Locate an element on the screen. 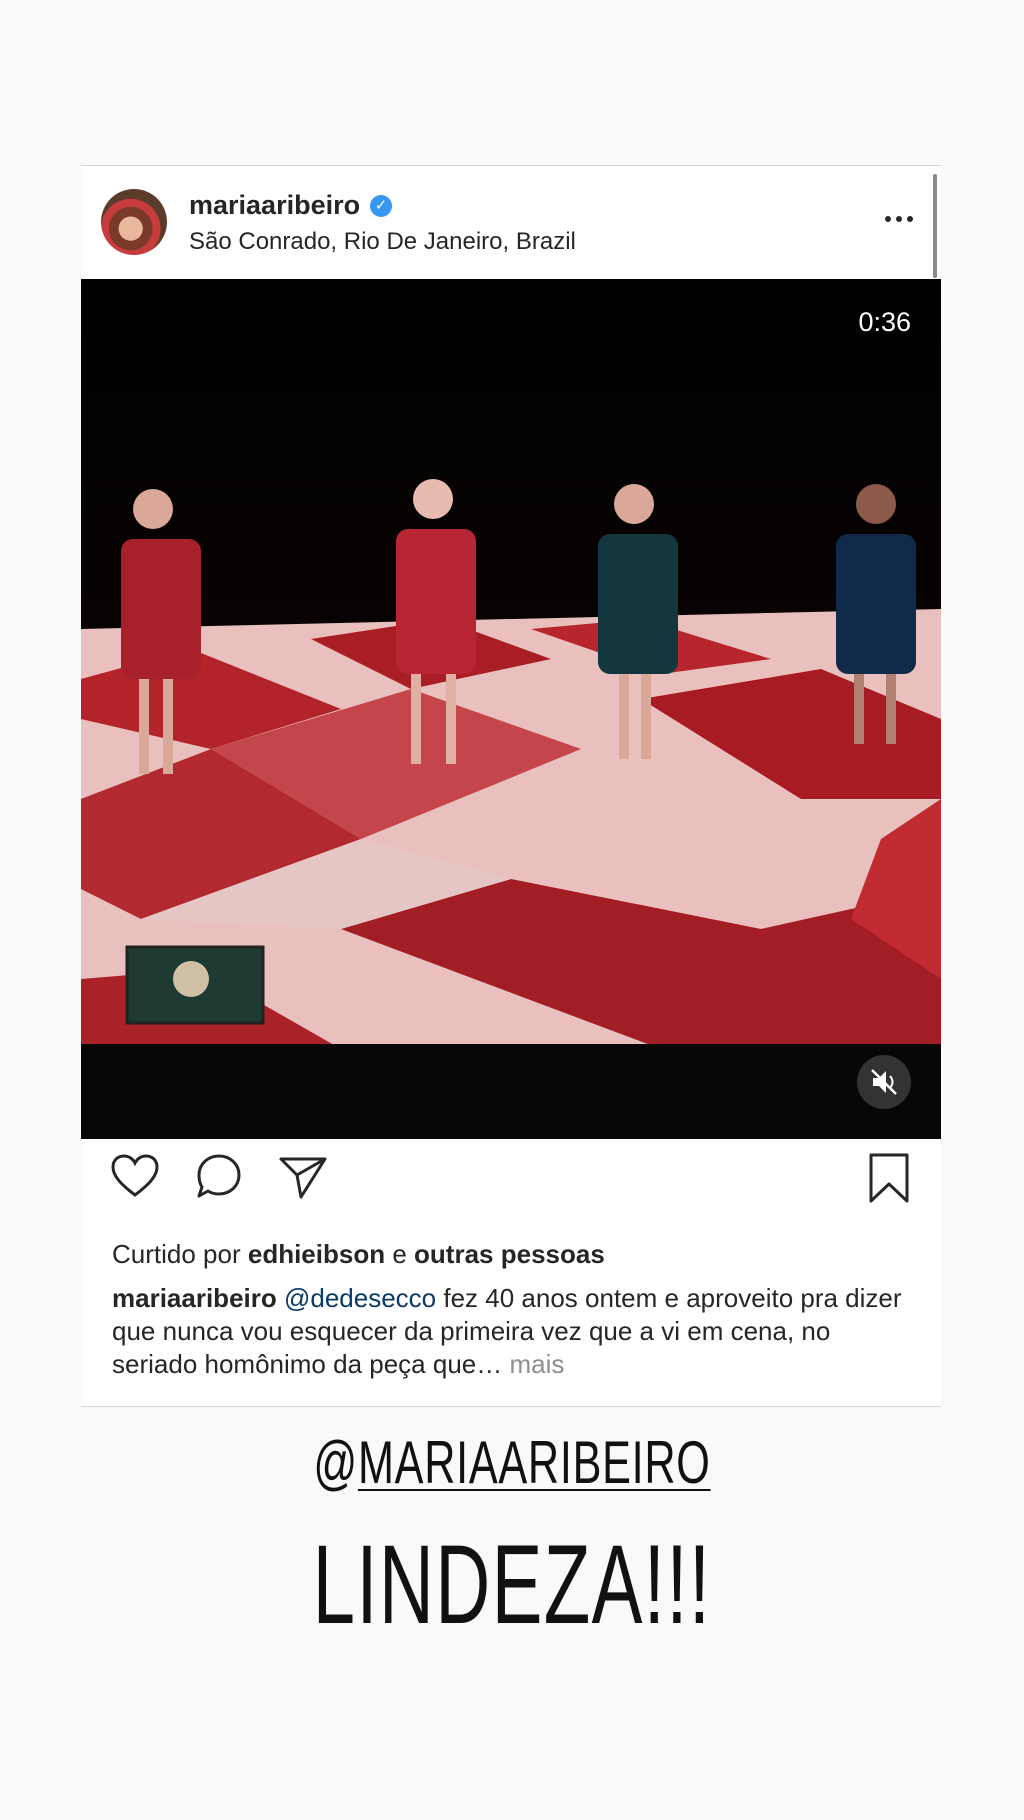  username-row: mariaaribeiro ✓ is located at coordinates (291, 205).